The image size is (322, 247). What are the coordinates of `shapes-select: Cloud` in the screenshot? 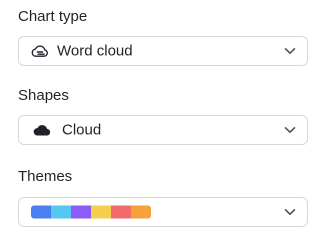 It's located at (163, 130).